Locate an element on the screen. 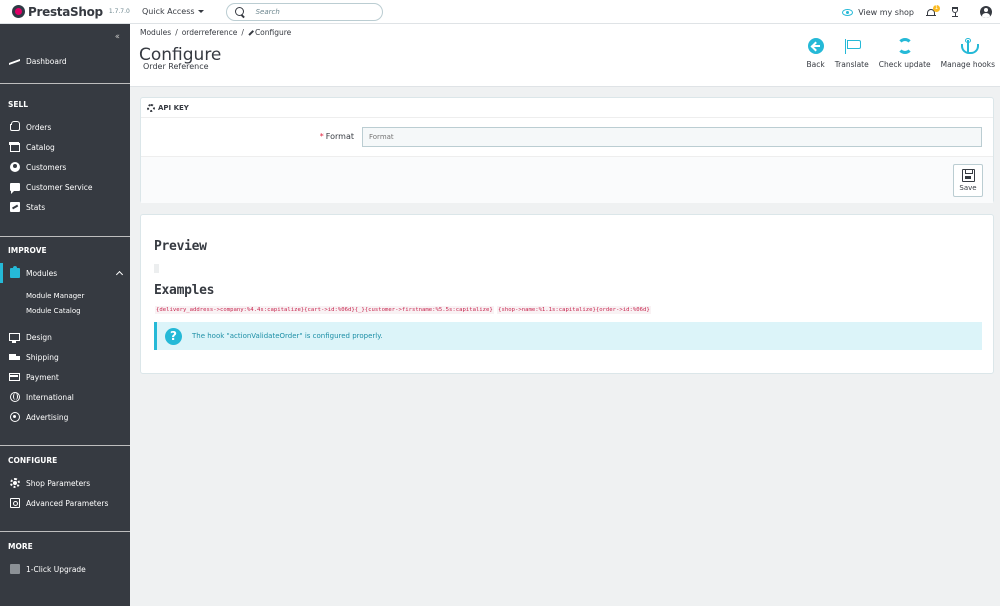 Image resolution: width=1000 pixels, height=606 pixels. breadcrumb: Modules / orderreference / Configure is located at coordinates (216, 32).